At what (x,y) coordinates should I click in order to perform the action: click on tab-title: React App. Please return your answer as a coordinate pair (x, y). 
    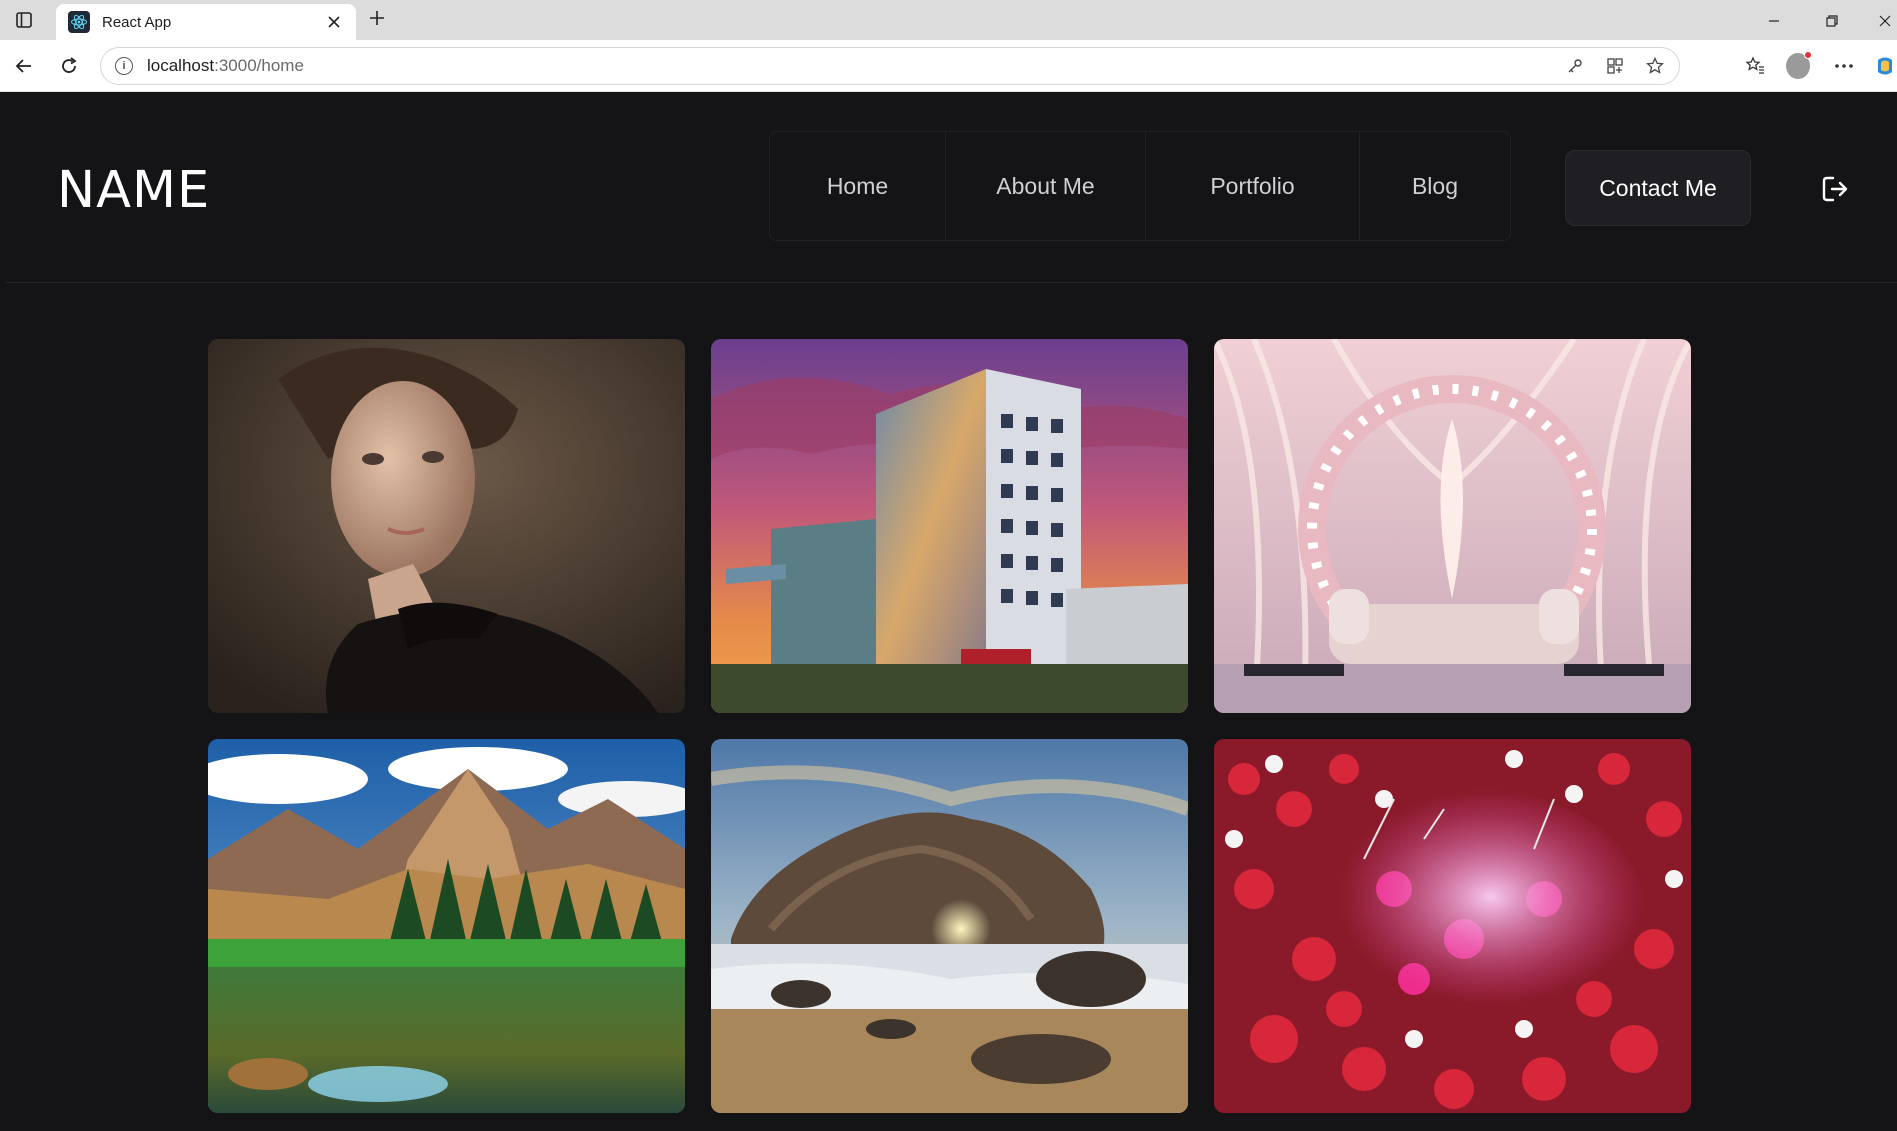
    Looking at the image, I should click on (137, 22).